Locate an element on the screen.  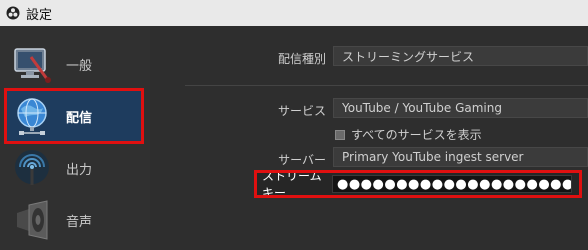
stream-key-row: ストリームキー ●●●●●●●●●●●●●●●●●●●●● is located at coordinates (418, 184).